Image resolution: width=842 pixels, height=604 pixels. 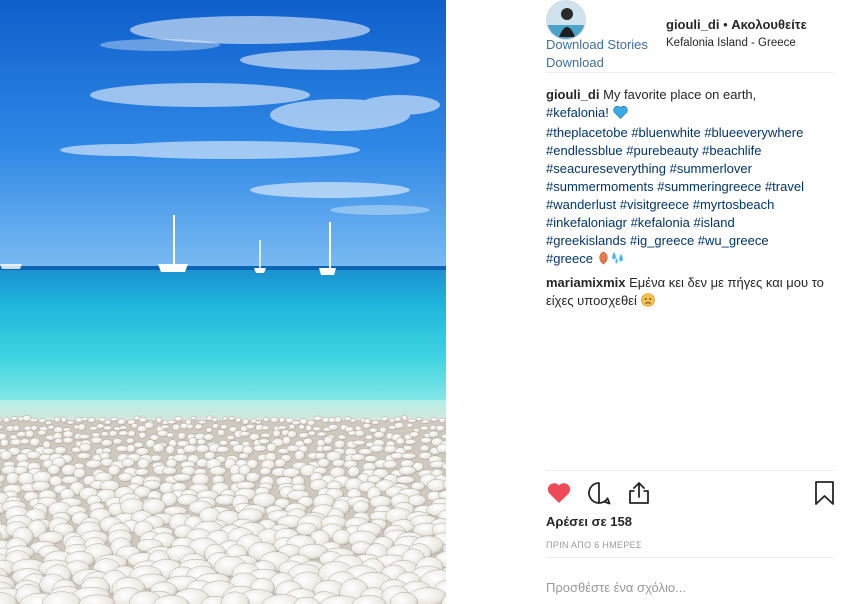 I want to click on post-timestamp: ΠΡΙΝ ΑΠΟ 6 ΗΜΕΡΕΣ, so click(x=594, y=545).